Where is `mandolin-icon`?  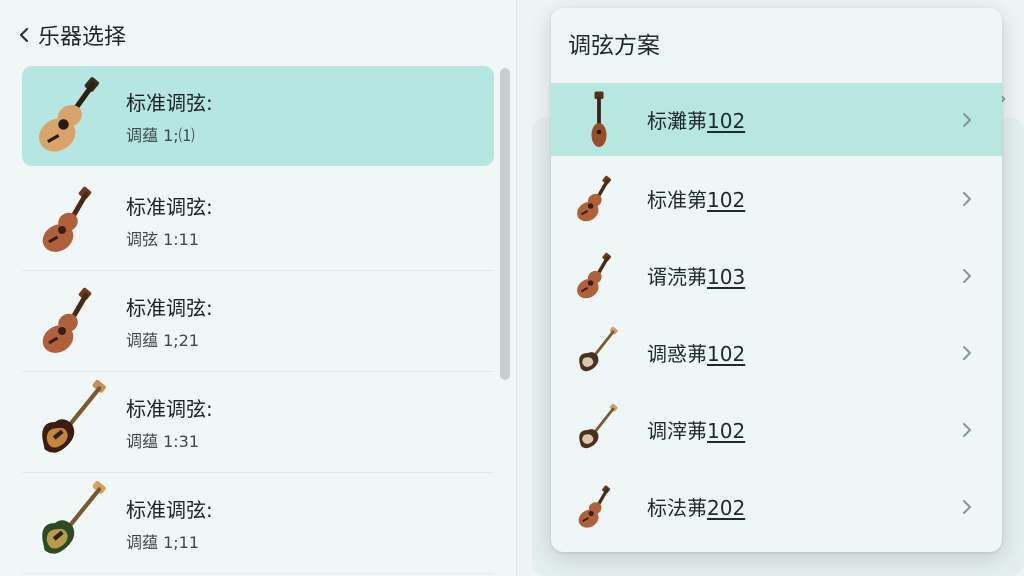 mandolin-icon is located at coordinates (599, 120).